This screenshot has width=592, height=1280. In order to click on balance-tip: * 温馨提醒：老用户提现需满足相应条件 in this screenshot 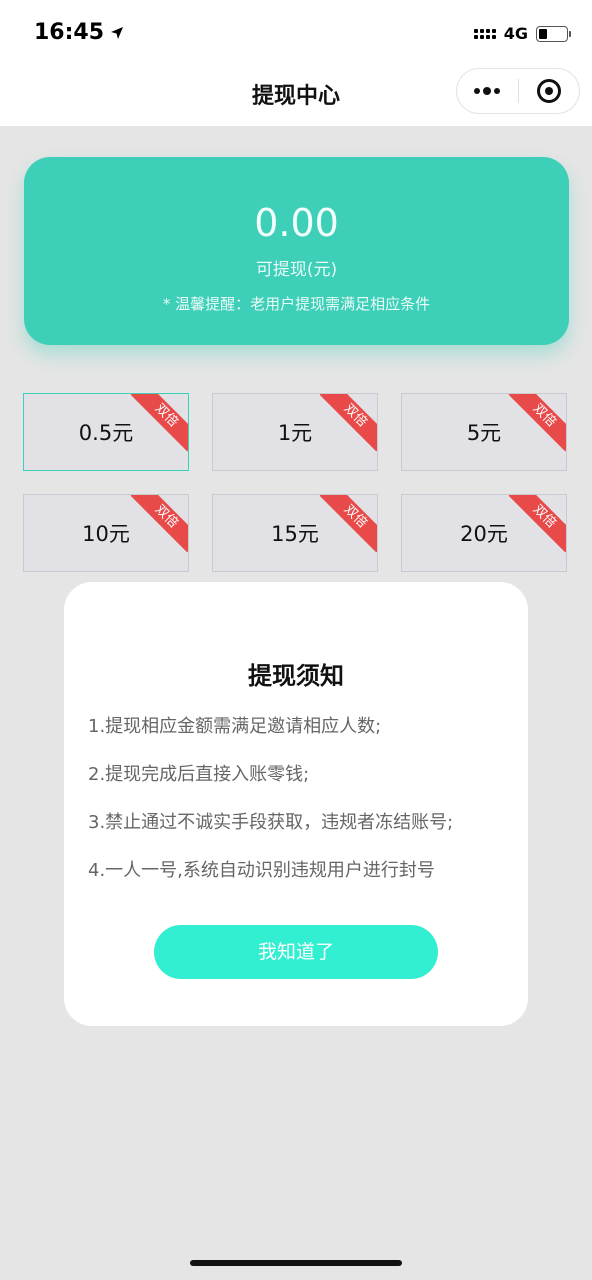, I will do `click(296, 304)`.